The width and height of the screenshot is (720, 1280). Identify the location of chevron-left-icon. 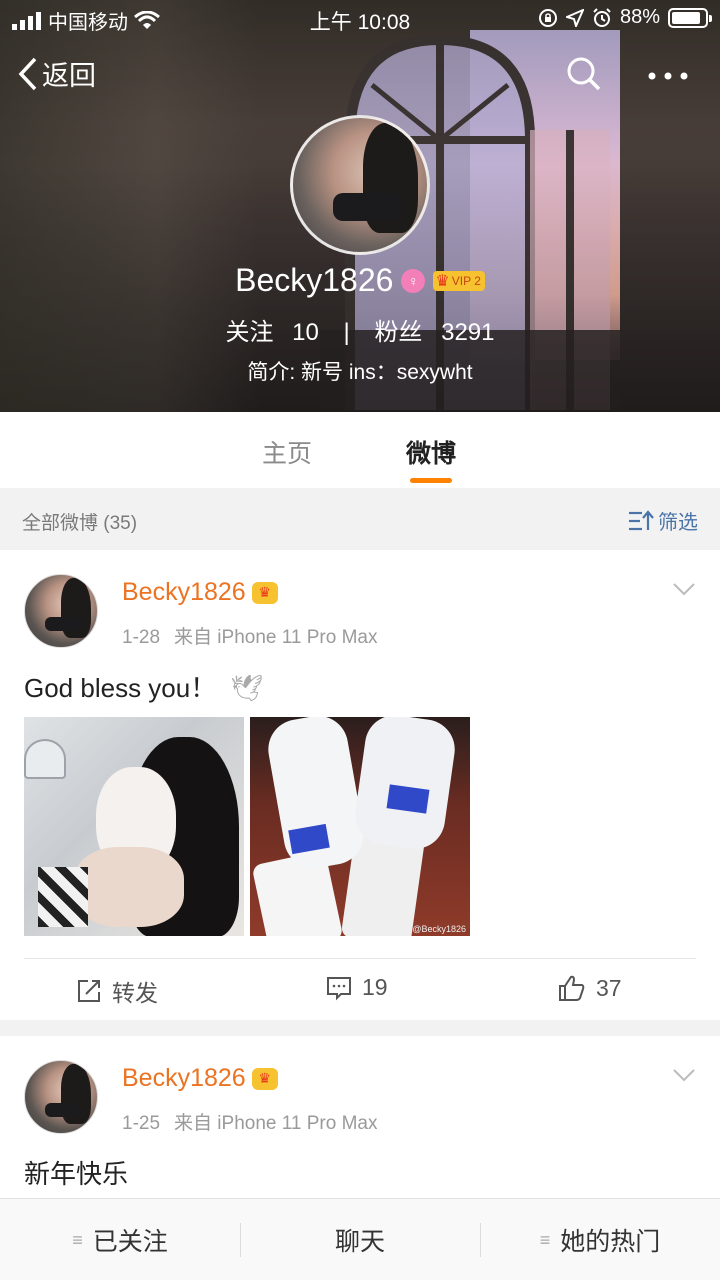
(27, 73).